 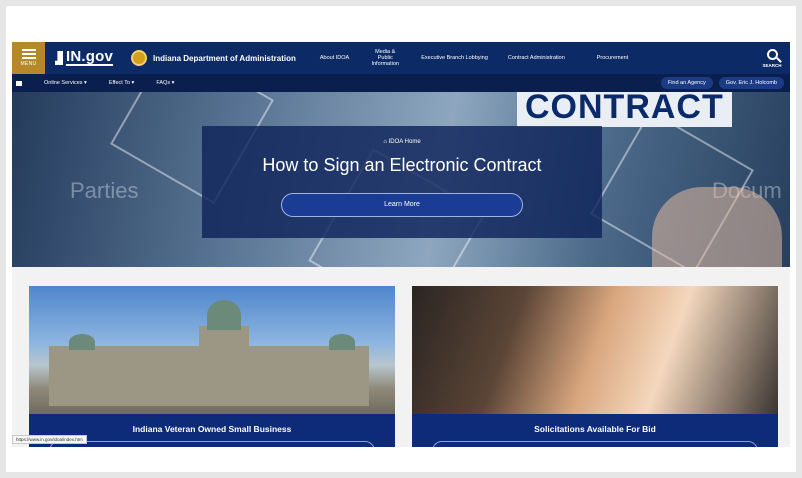 What do you see at coordinates (19, 83) in the screenshot?
I see `home-icon` at bounding box center [19, 83].